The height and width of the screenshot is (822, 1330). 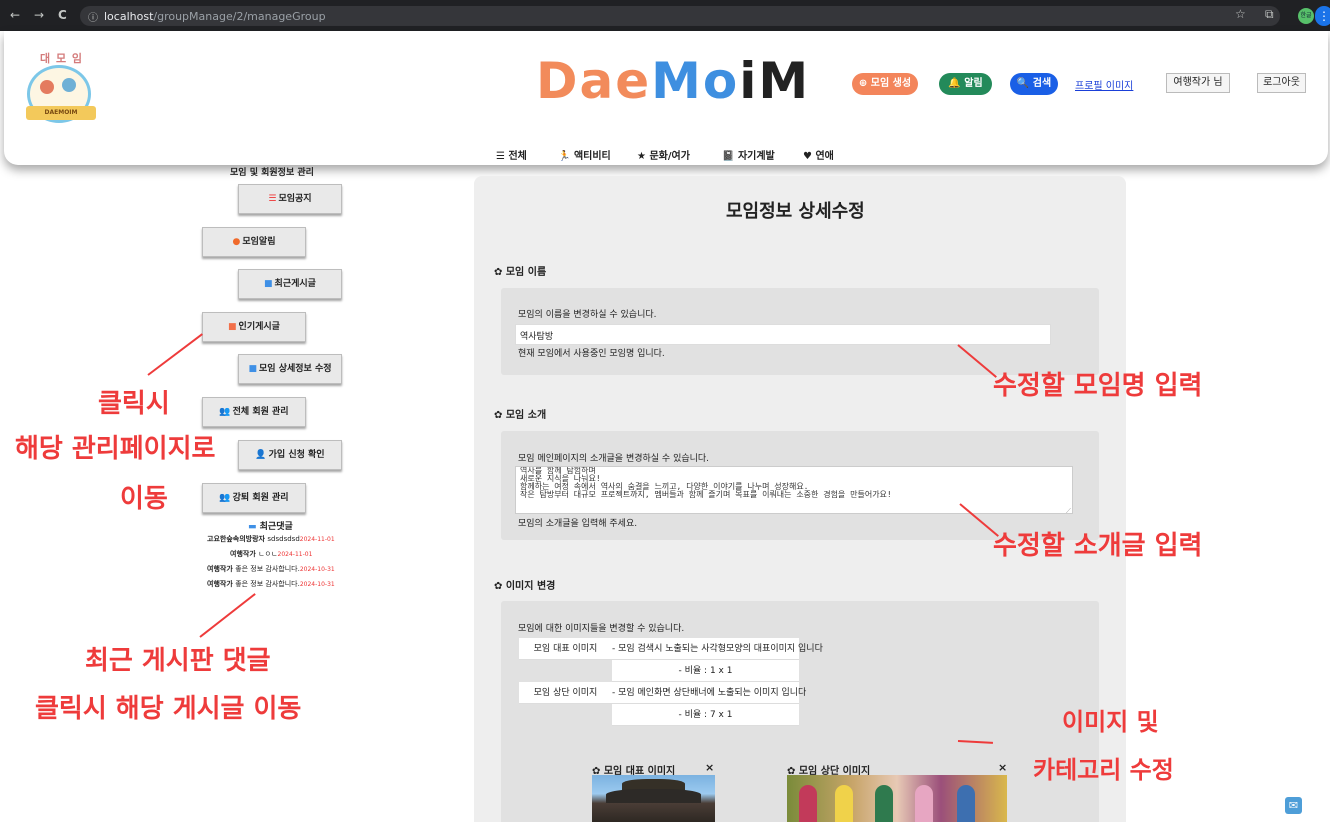 What do you see at coordinates (178, 661) in the screenshot?
I see `annotation-comments-1: 최근 게시판 댓글` at bounding box center [178, 661].